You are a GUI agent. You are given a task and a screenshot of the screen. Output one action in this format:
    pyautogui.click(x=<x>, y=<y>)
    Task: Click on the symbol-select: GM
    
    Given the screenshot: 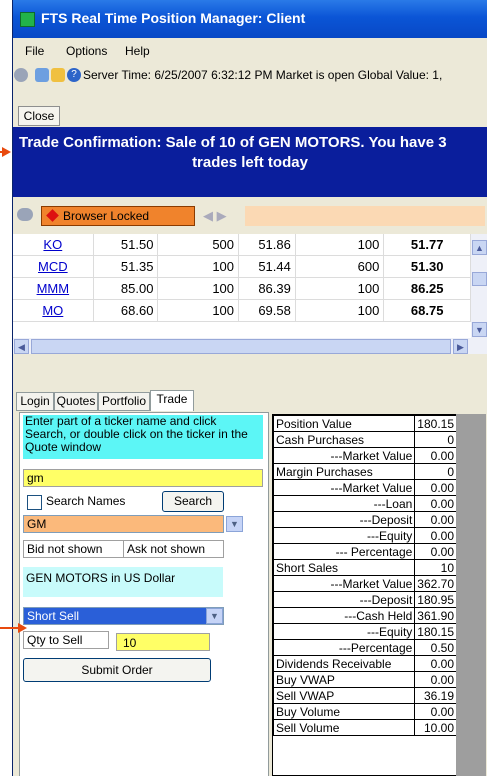 What is the action you would take?
    pyautogui.click(x=123, y=524)
    